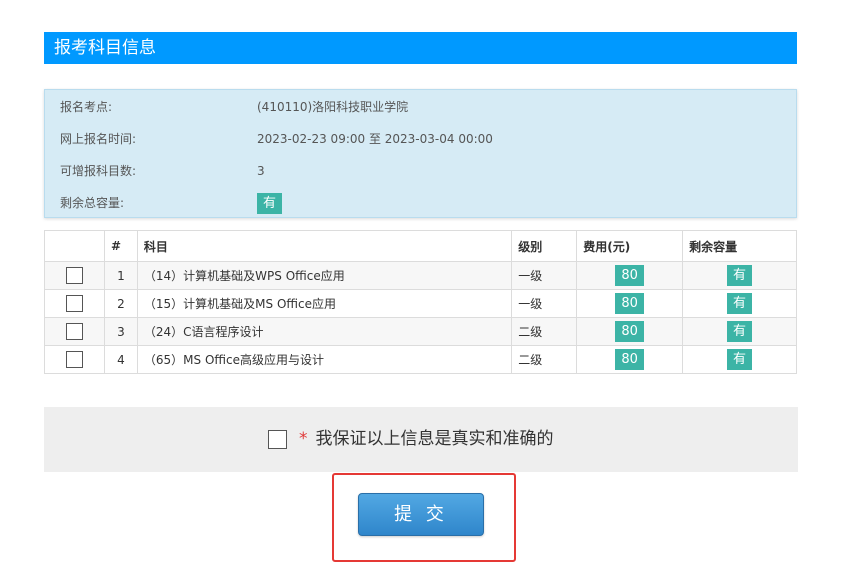 This screenshot has width=841, height=568. Describe the element at coordinates (324, 331) in the screenshot. I see `row-subject: （24）C语言程序设计` at that location.